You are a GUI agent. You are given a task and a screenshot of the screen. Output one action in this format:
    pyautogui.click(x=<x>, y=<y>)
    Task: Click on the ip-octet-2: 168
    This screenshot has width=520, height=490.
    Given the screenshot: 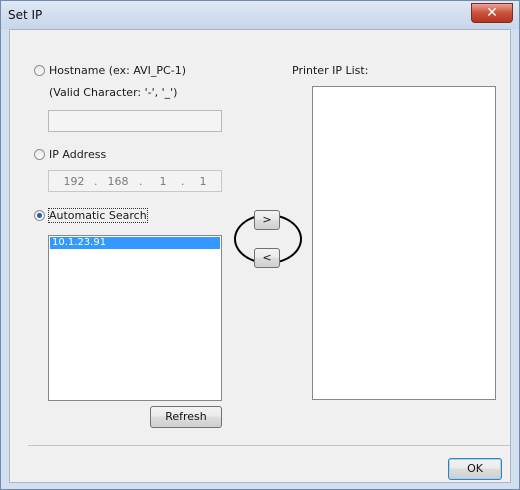 What is the action you would take?
    pyautogui.click(x=118, y=181)
    